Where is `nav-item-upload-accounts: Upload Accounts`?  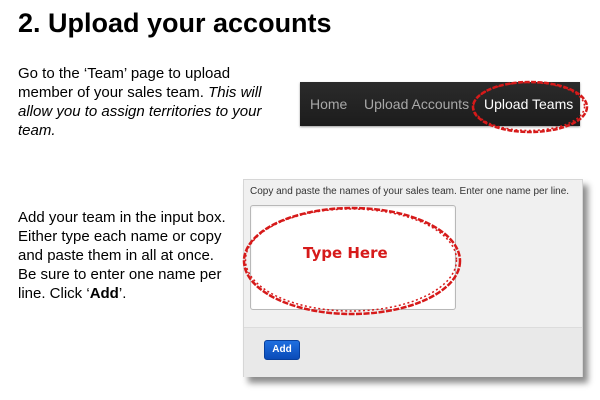
nav-item-upload-accounts: Upload Accounts is located at coordinates (416, 104).